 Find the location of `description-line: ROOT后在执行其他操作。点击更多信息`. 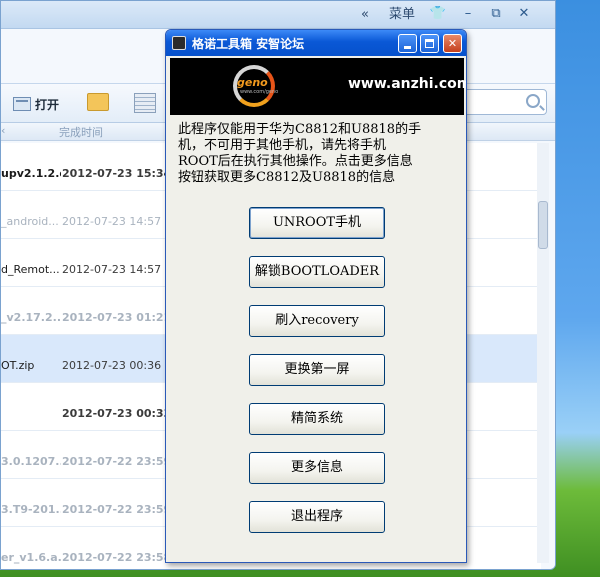

description-line: ROOT后在执行其他操作。点击更多信息 is located at coordinates (295, 161).